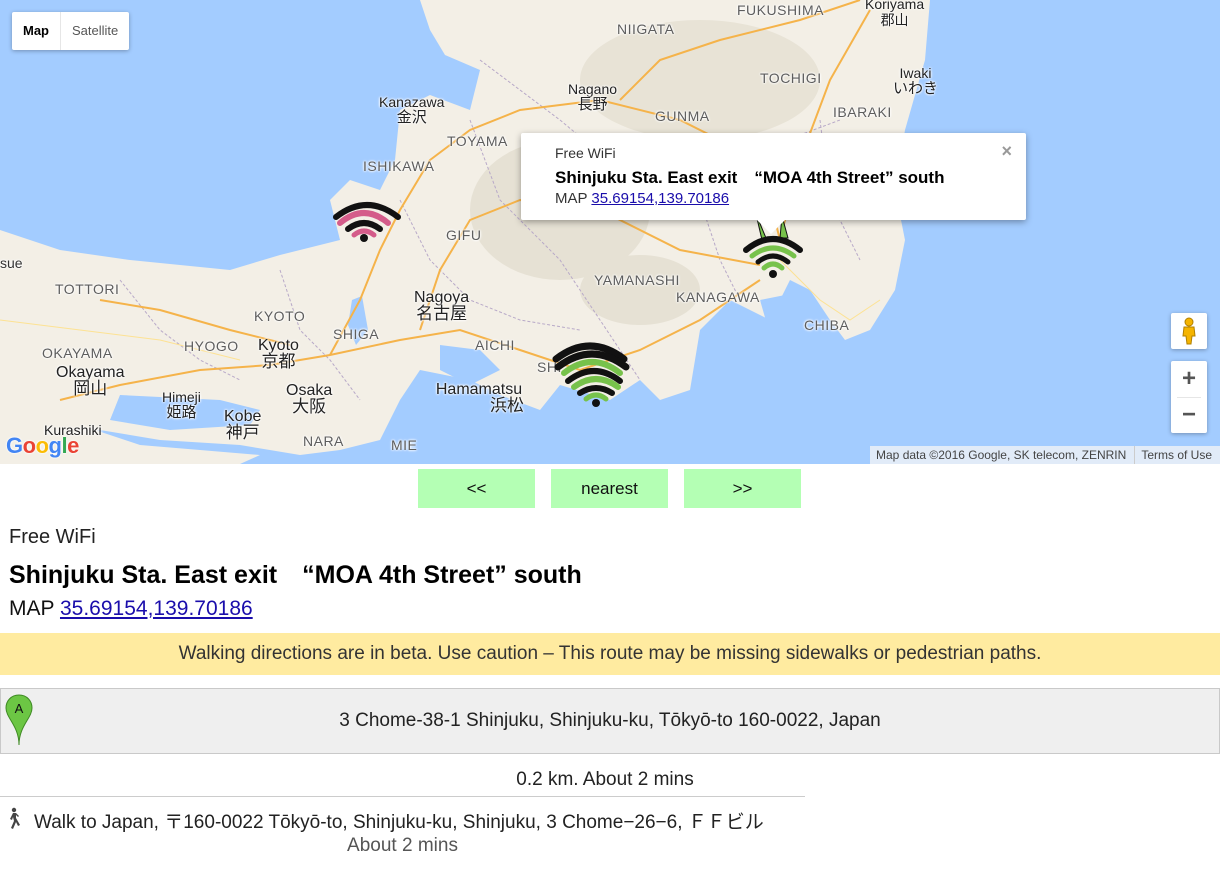 This screenshot has height=875, width=1220. I want to click on label-osaka: Osaka 大阪, so click(309, 399).